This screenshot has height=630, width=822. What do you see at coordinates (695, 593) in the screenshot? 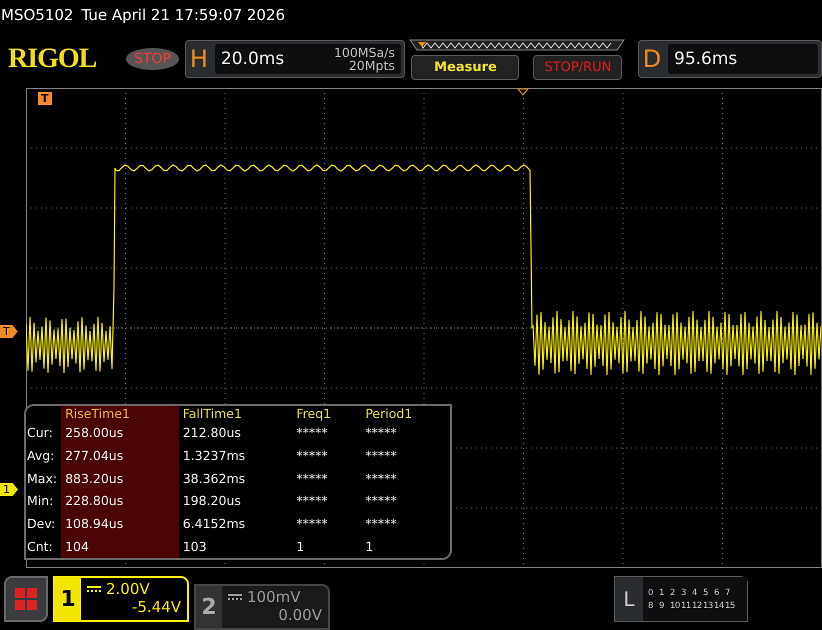
I see `digital-channel-number: 4` at bounding box center [695, 593].